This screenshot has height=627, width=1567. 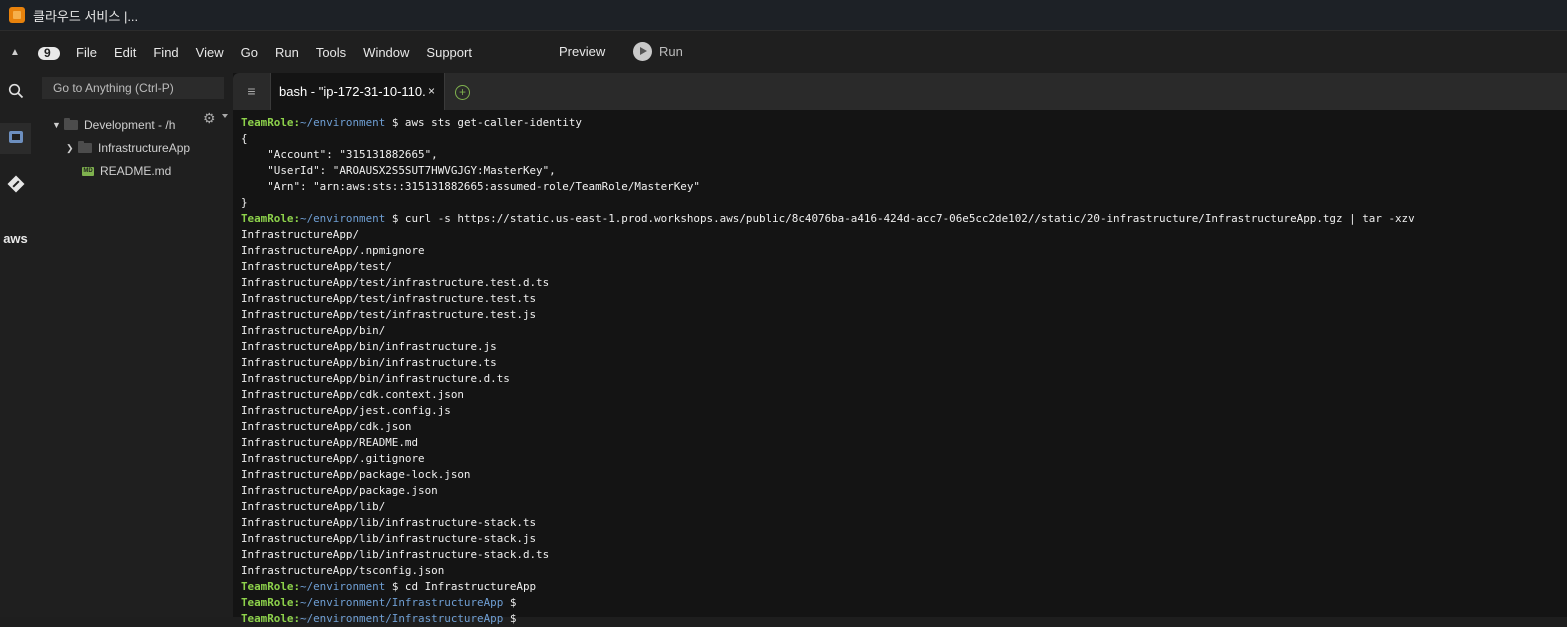 I want to click on tree-item-label: InfrastructureApp, so click(x=144, y=148).